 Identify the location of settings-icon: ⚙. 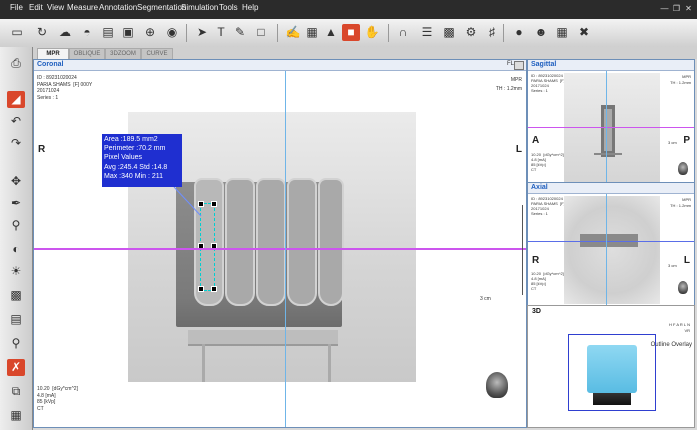
(471, 32).